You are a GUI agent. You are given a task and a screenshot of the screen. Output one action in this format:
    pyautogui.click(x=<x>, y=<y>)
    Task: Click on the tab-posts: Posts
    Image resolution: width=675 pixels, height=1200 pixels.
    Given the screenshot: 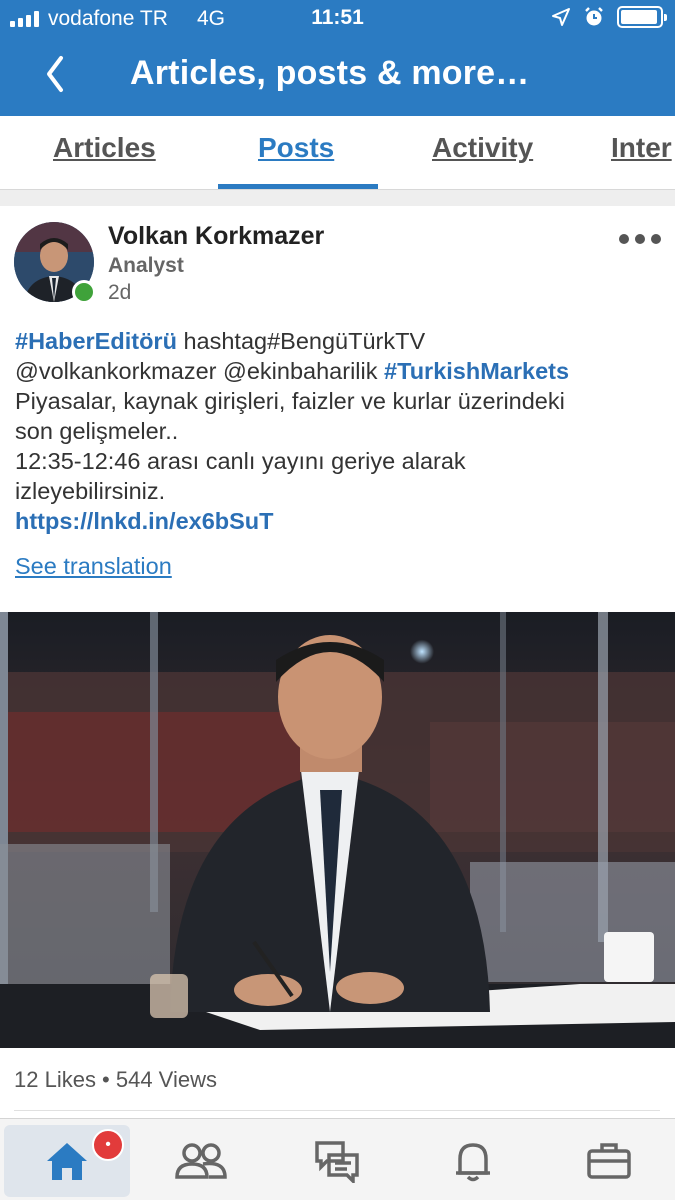 What is the action you would take?
    pyautogui.click(x=296, y=148)
    